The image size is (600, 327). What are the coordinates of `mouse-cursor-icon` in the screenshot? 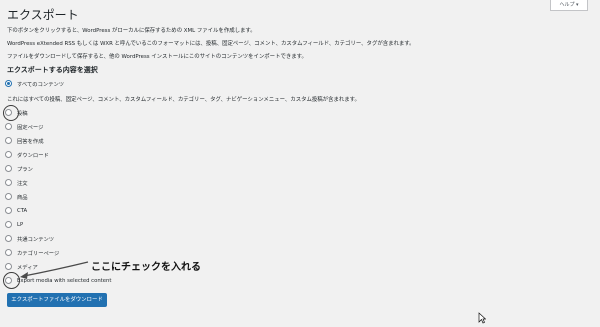 It's located at (482, 318).